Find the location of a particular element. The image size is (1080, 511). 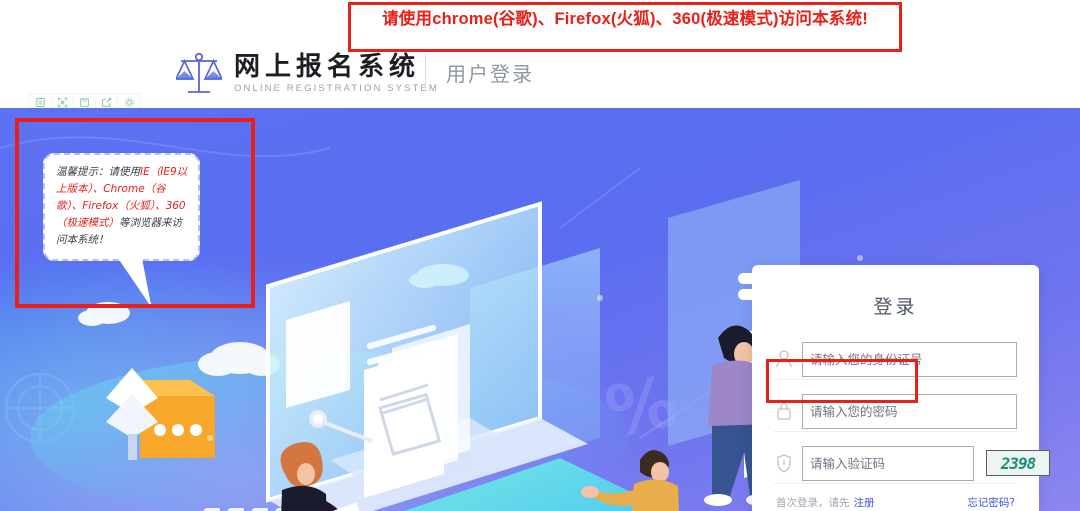

login-title: 登录 is located at coordinates (895, 307).